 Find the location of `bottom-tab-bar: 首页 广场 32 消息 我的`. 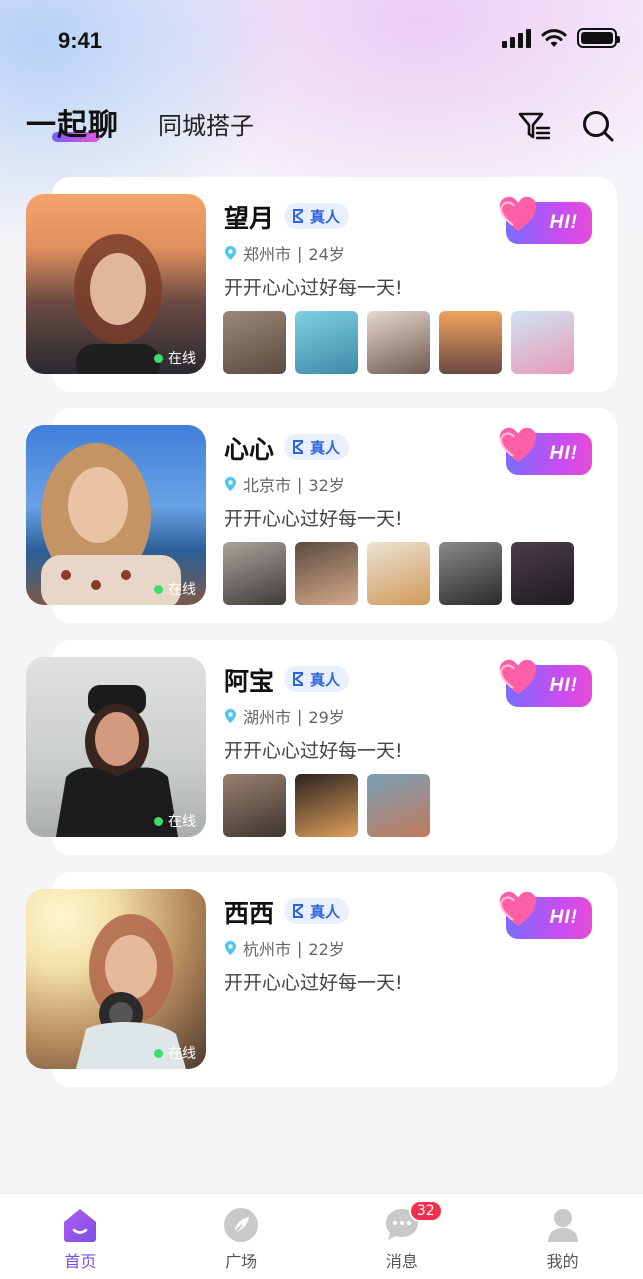

bottom-tab-bar: 首页 广场 32 消息 我的 is located at coordinates (321, 1236).